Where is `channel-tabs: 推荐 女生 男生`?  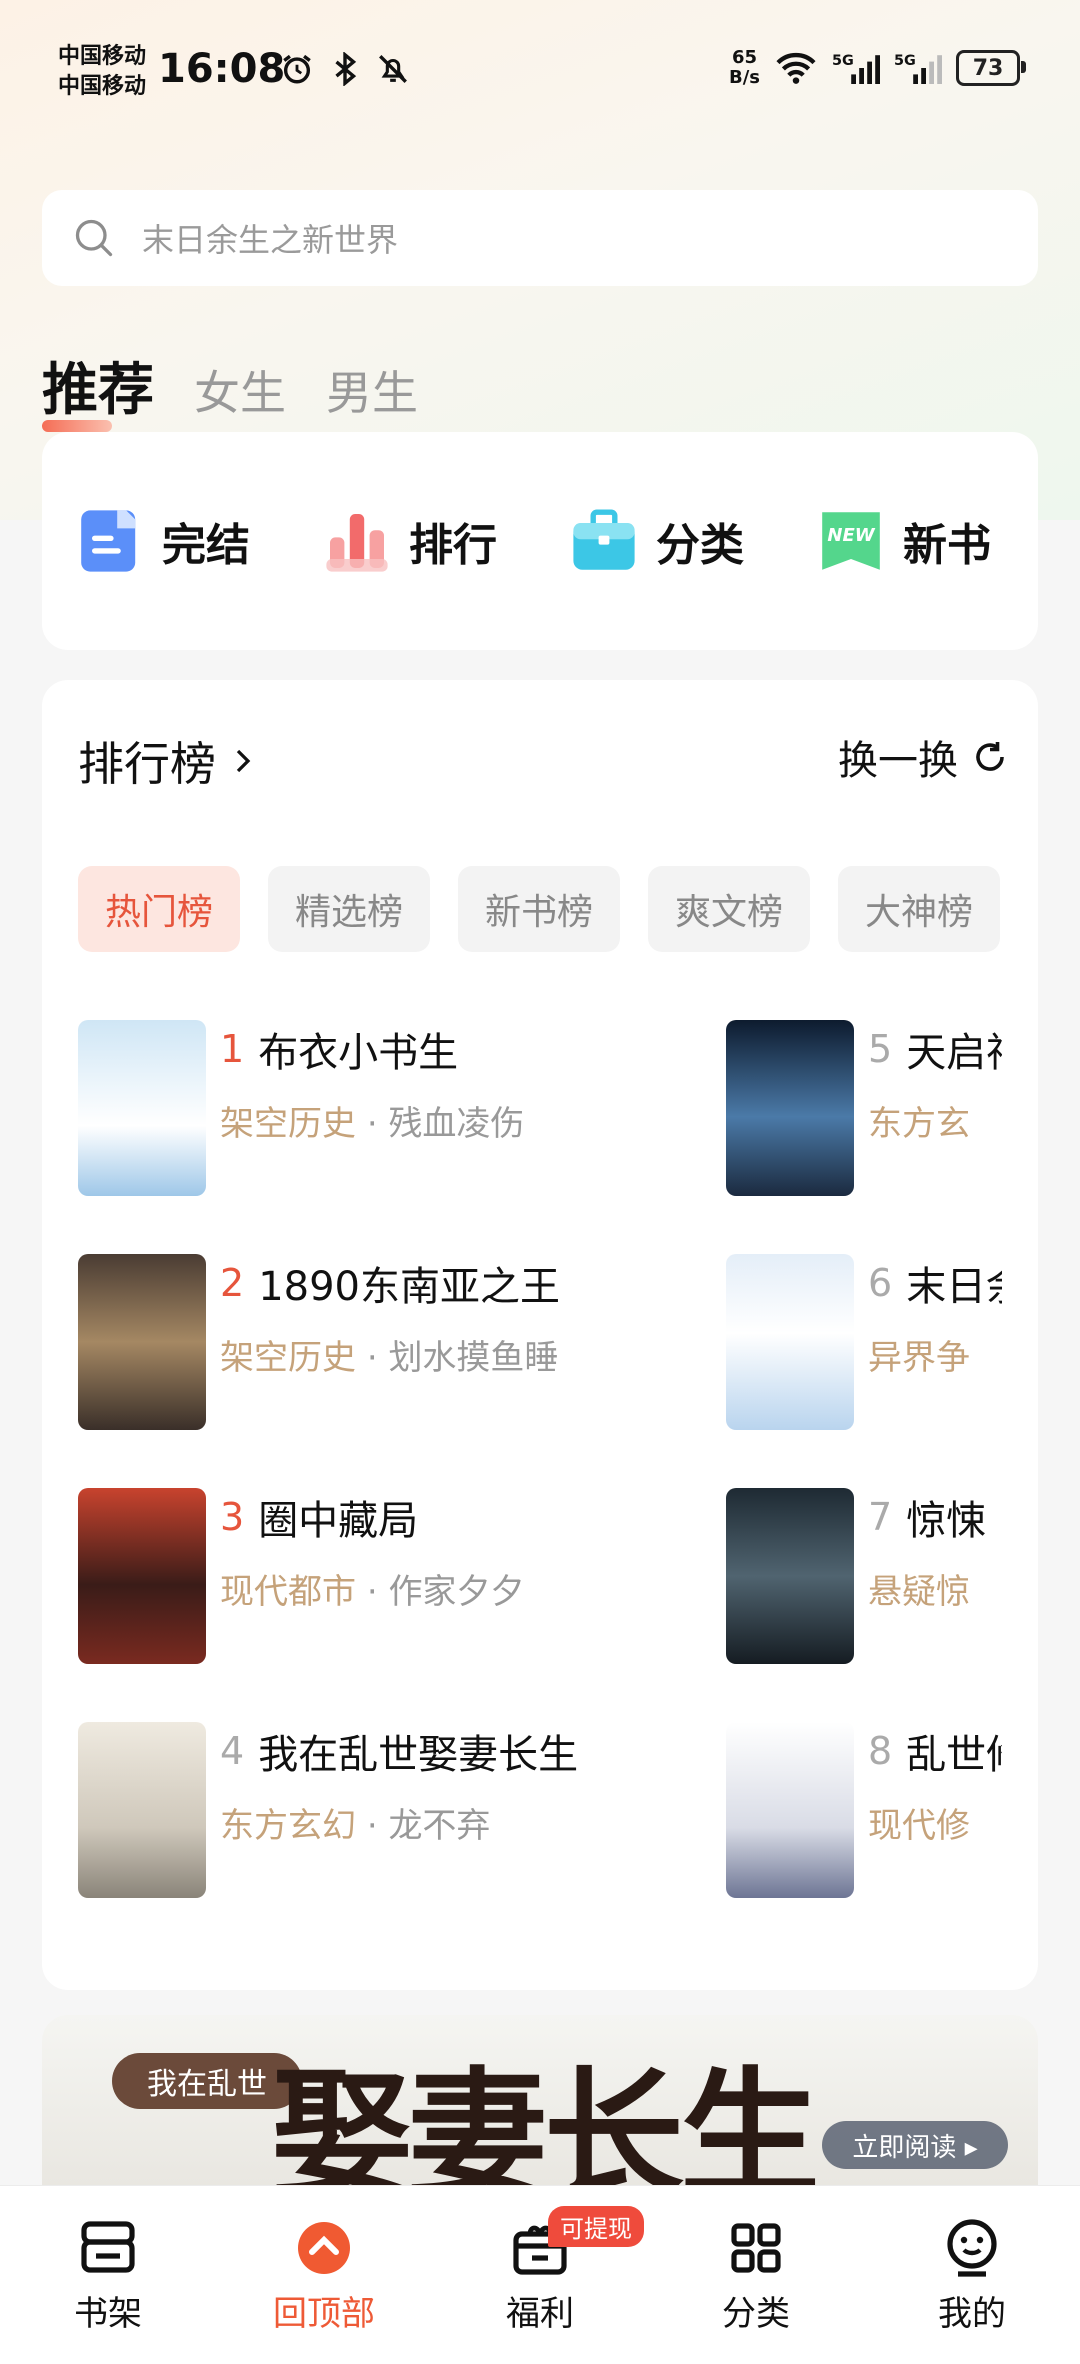 channel-tabs: 推荐 女生 男生 is located at coordinates (230, 388).